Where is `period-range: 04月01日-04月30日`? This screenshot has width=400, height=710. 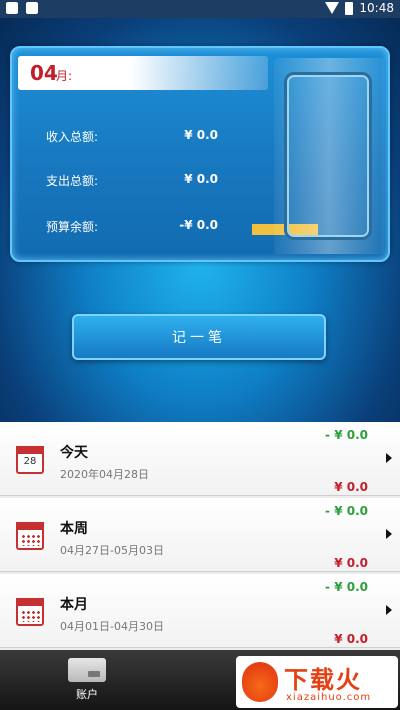
period-range: 04月01日-04月30日 is located at coordinates (112, 626).